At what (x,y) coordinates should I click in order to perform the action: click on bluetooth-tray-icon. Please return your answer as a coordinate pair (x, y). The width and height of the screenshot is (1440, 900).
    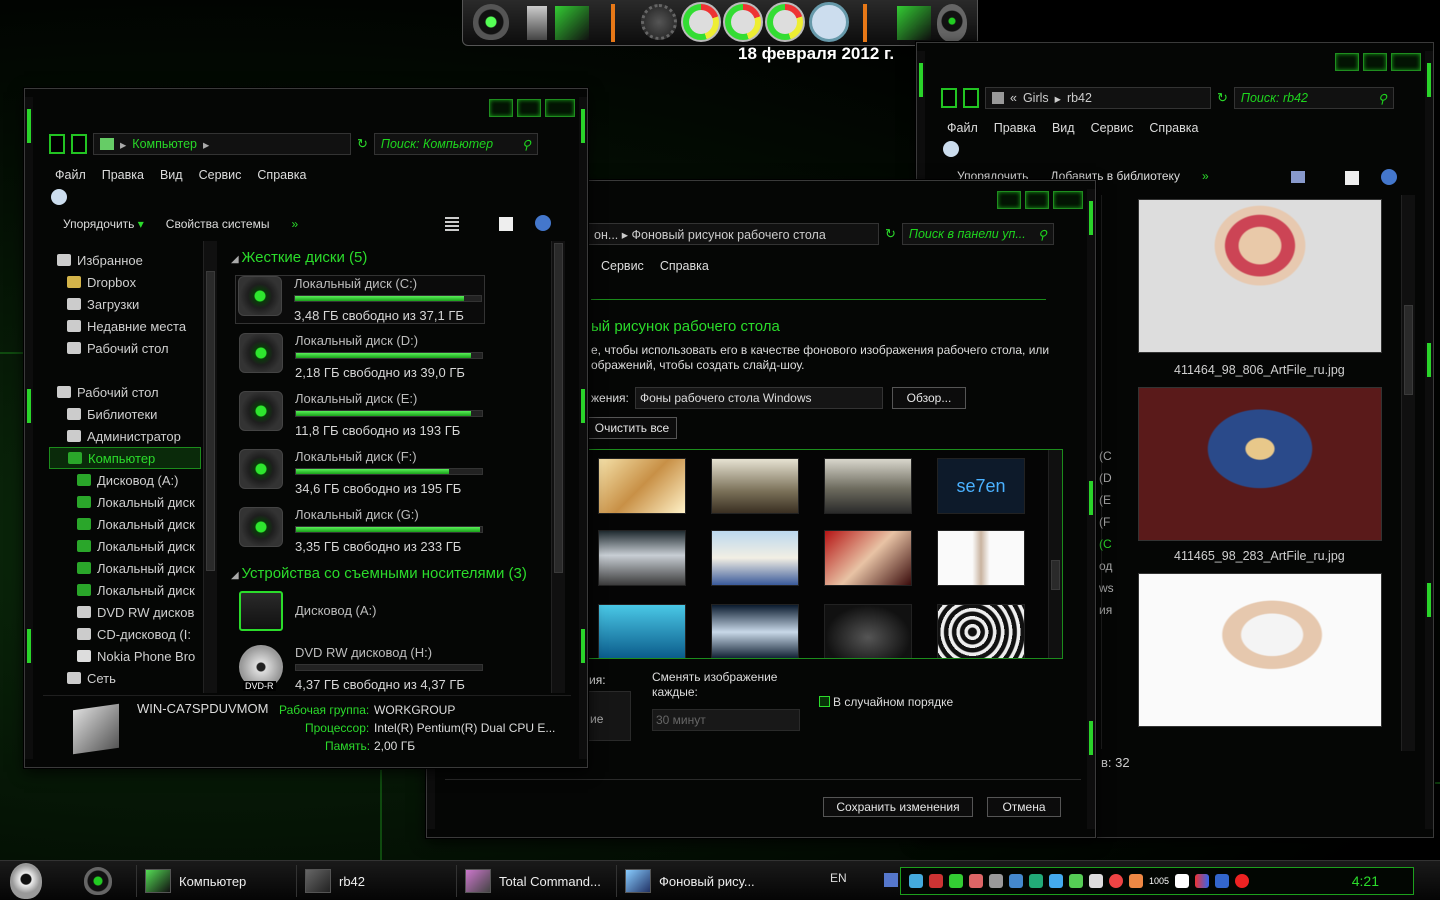
    Looking at the image, I should click on (1222, 881).